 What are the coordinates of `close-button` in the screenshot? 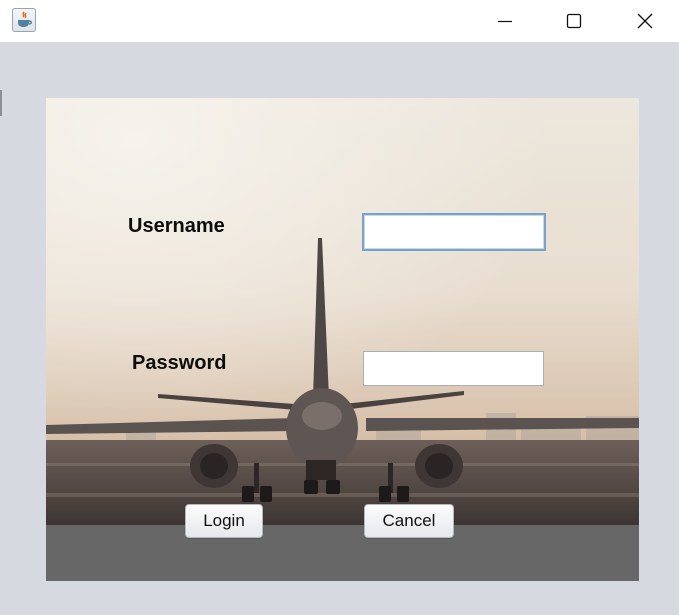 It's located at (645, 21).